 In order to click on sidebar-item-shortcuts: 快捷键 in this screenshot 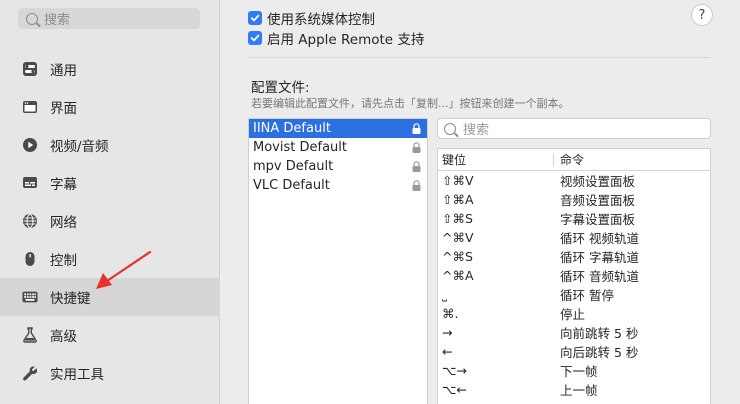, I will do `click(110, 297)`.